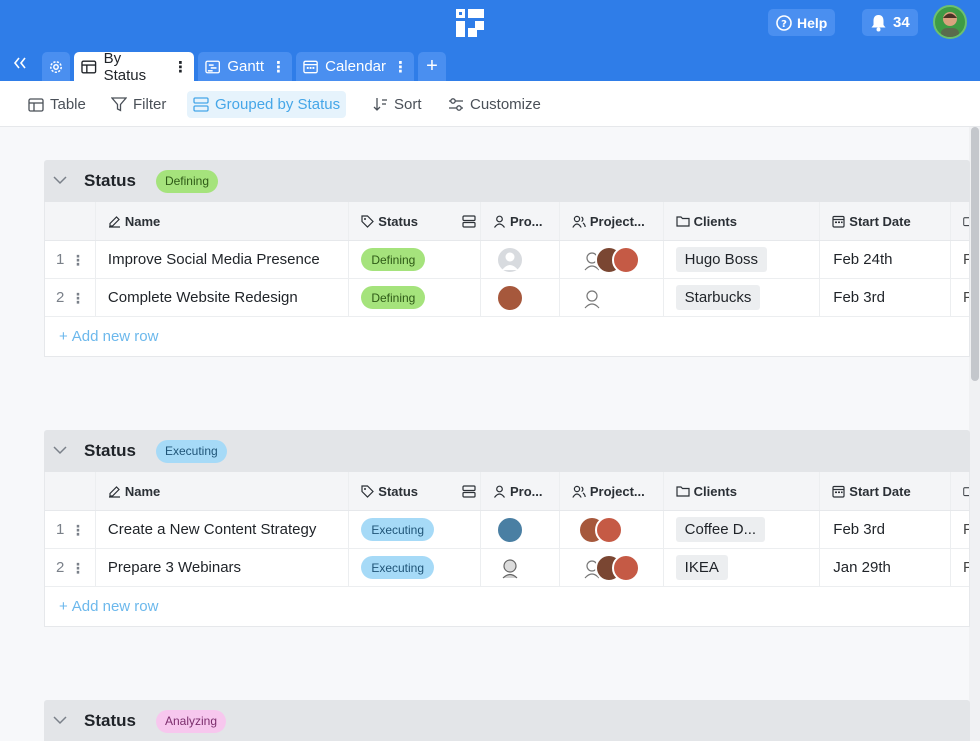  I want to click on notifications-button: 34, so click(890, 22).